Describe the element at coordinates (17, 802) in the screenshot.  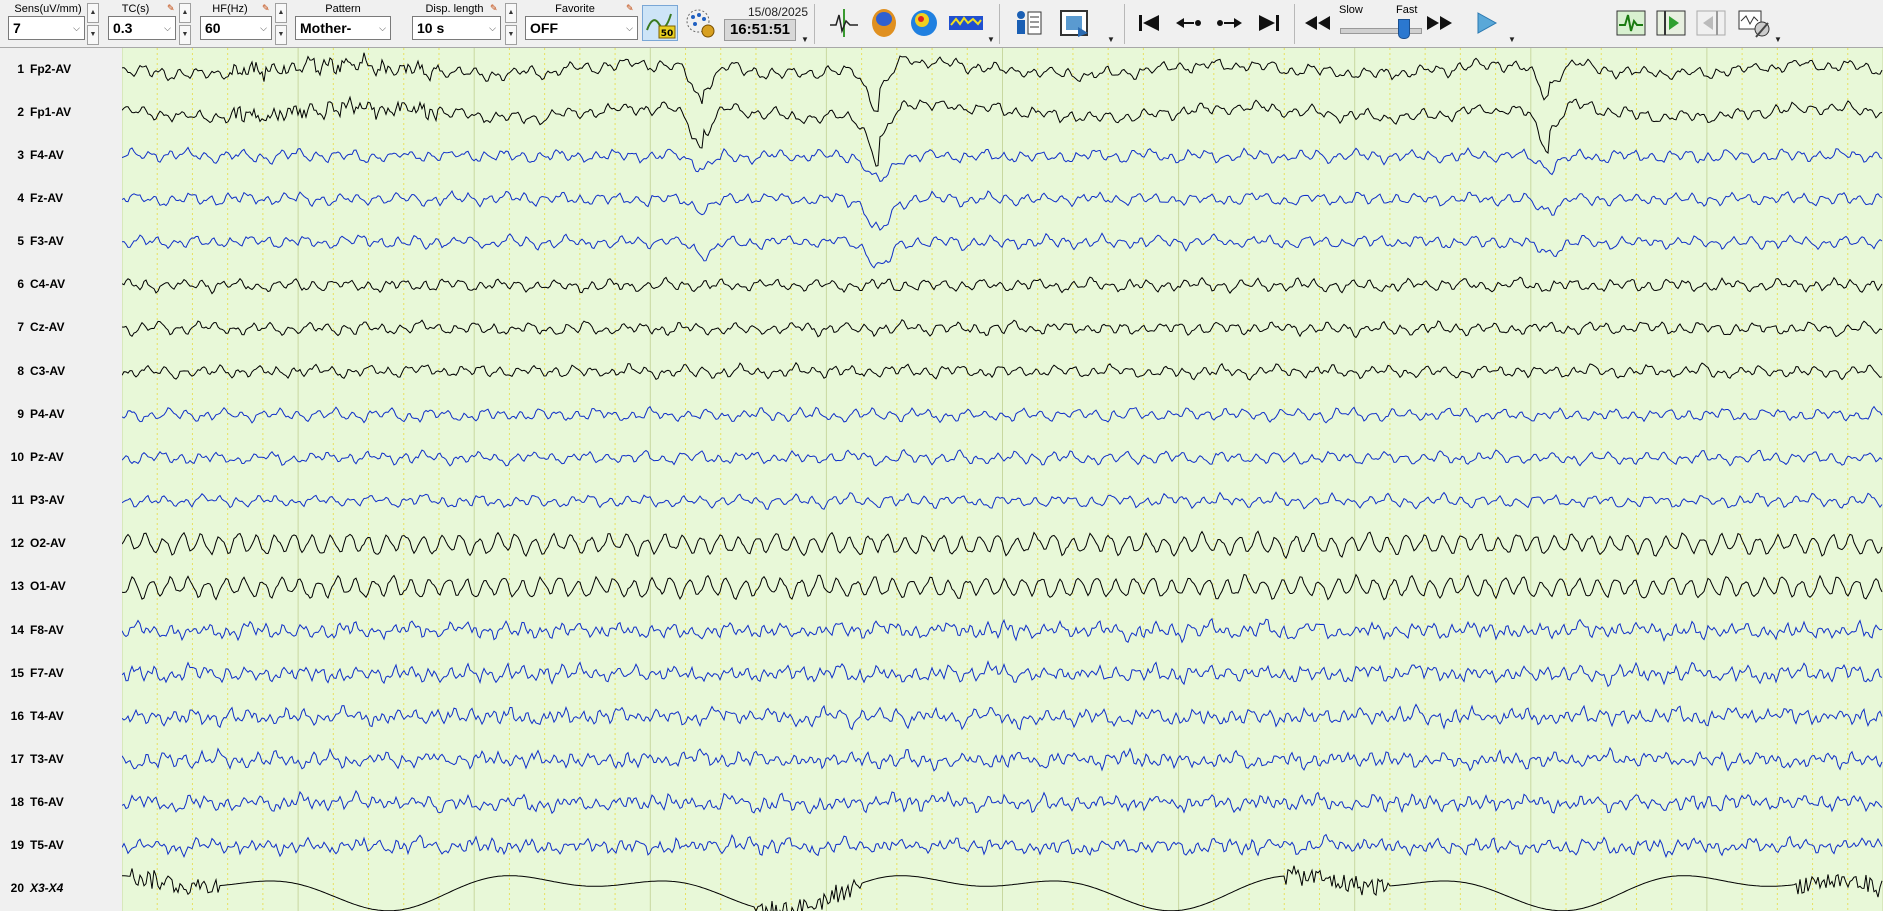
I see `channel-number: 18` at that location.